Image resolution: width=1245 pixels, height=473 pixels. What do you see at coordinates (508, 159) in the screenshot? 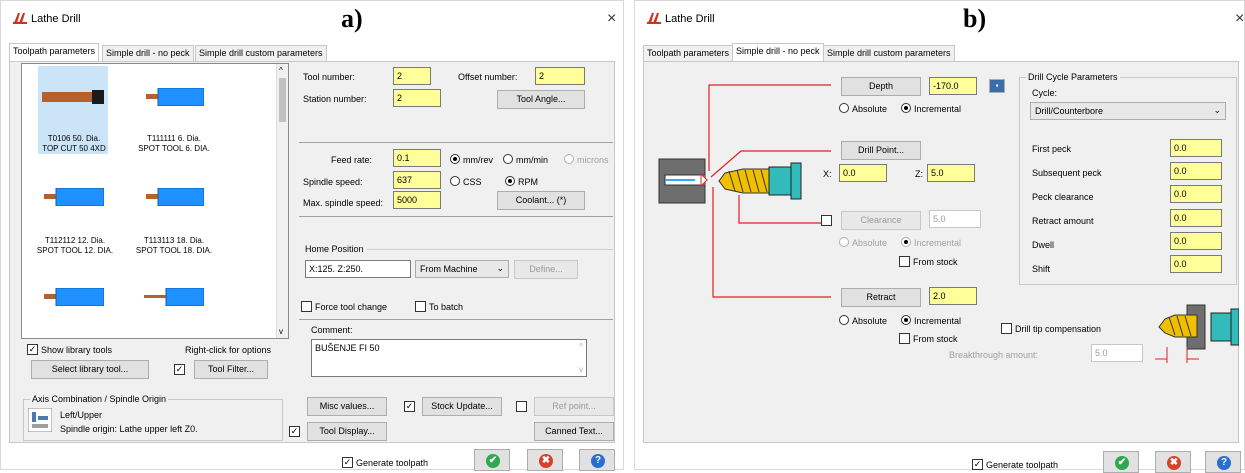
I see `mm-min-radio` at bounding box center [508, 159].